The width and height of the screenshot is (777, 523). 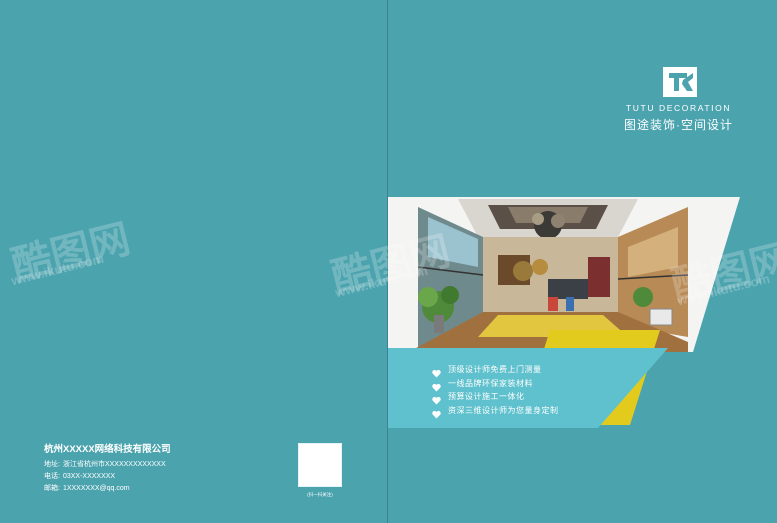 I want to click on address-label: 地址:, so click(x=52, y=464).